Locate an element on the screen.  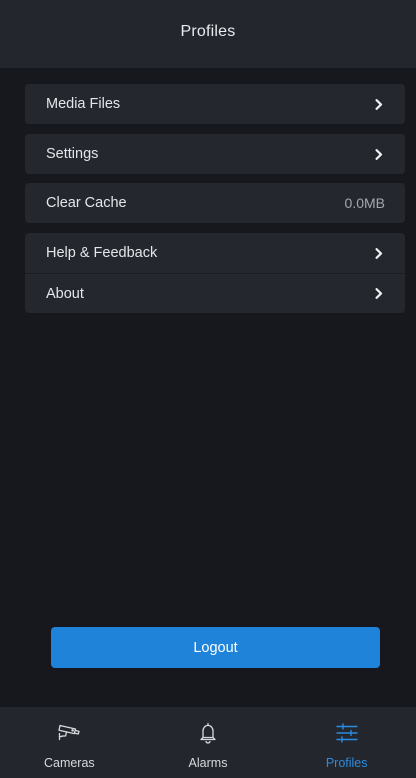
page-title: Profiles is located at coordinates (208, 31).